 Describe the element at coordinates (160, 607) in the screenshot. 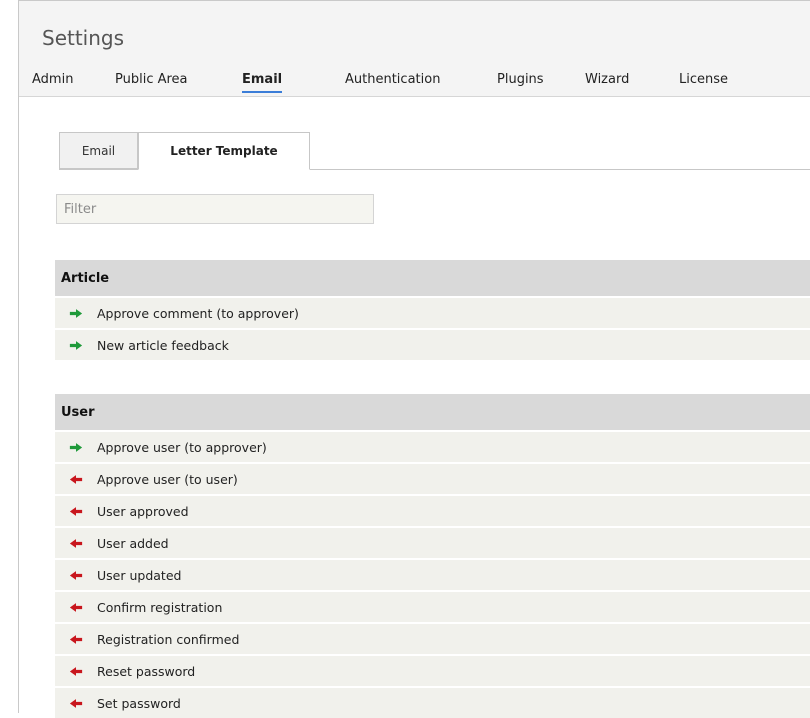

I see `list-item-label: Confirm registration` at that location.